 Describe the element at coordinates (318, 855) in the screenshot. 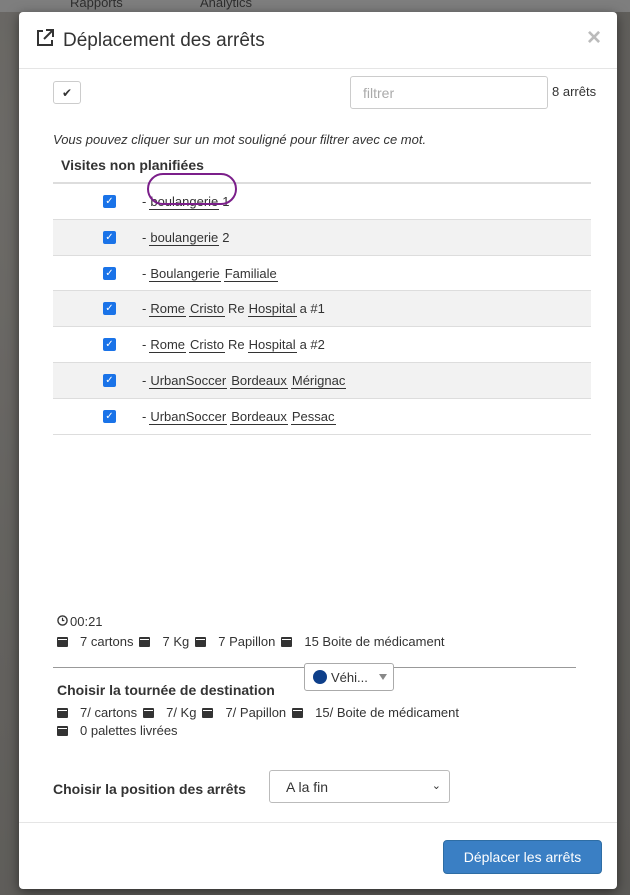

I see `modal-footer: Déplacer les arrêts` at that location.